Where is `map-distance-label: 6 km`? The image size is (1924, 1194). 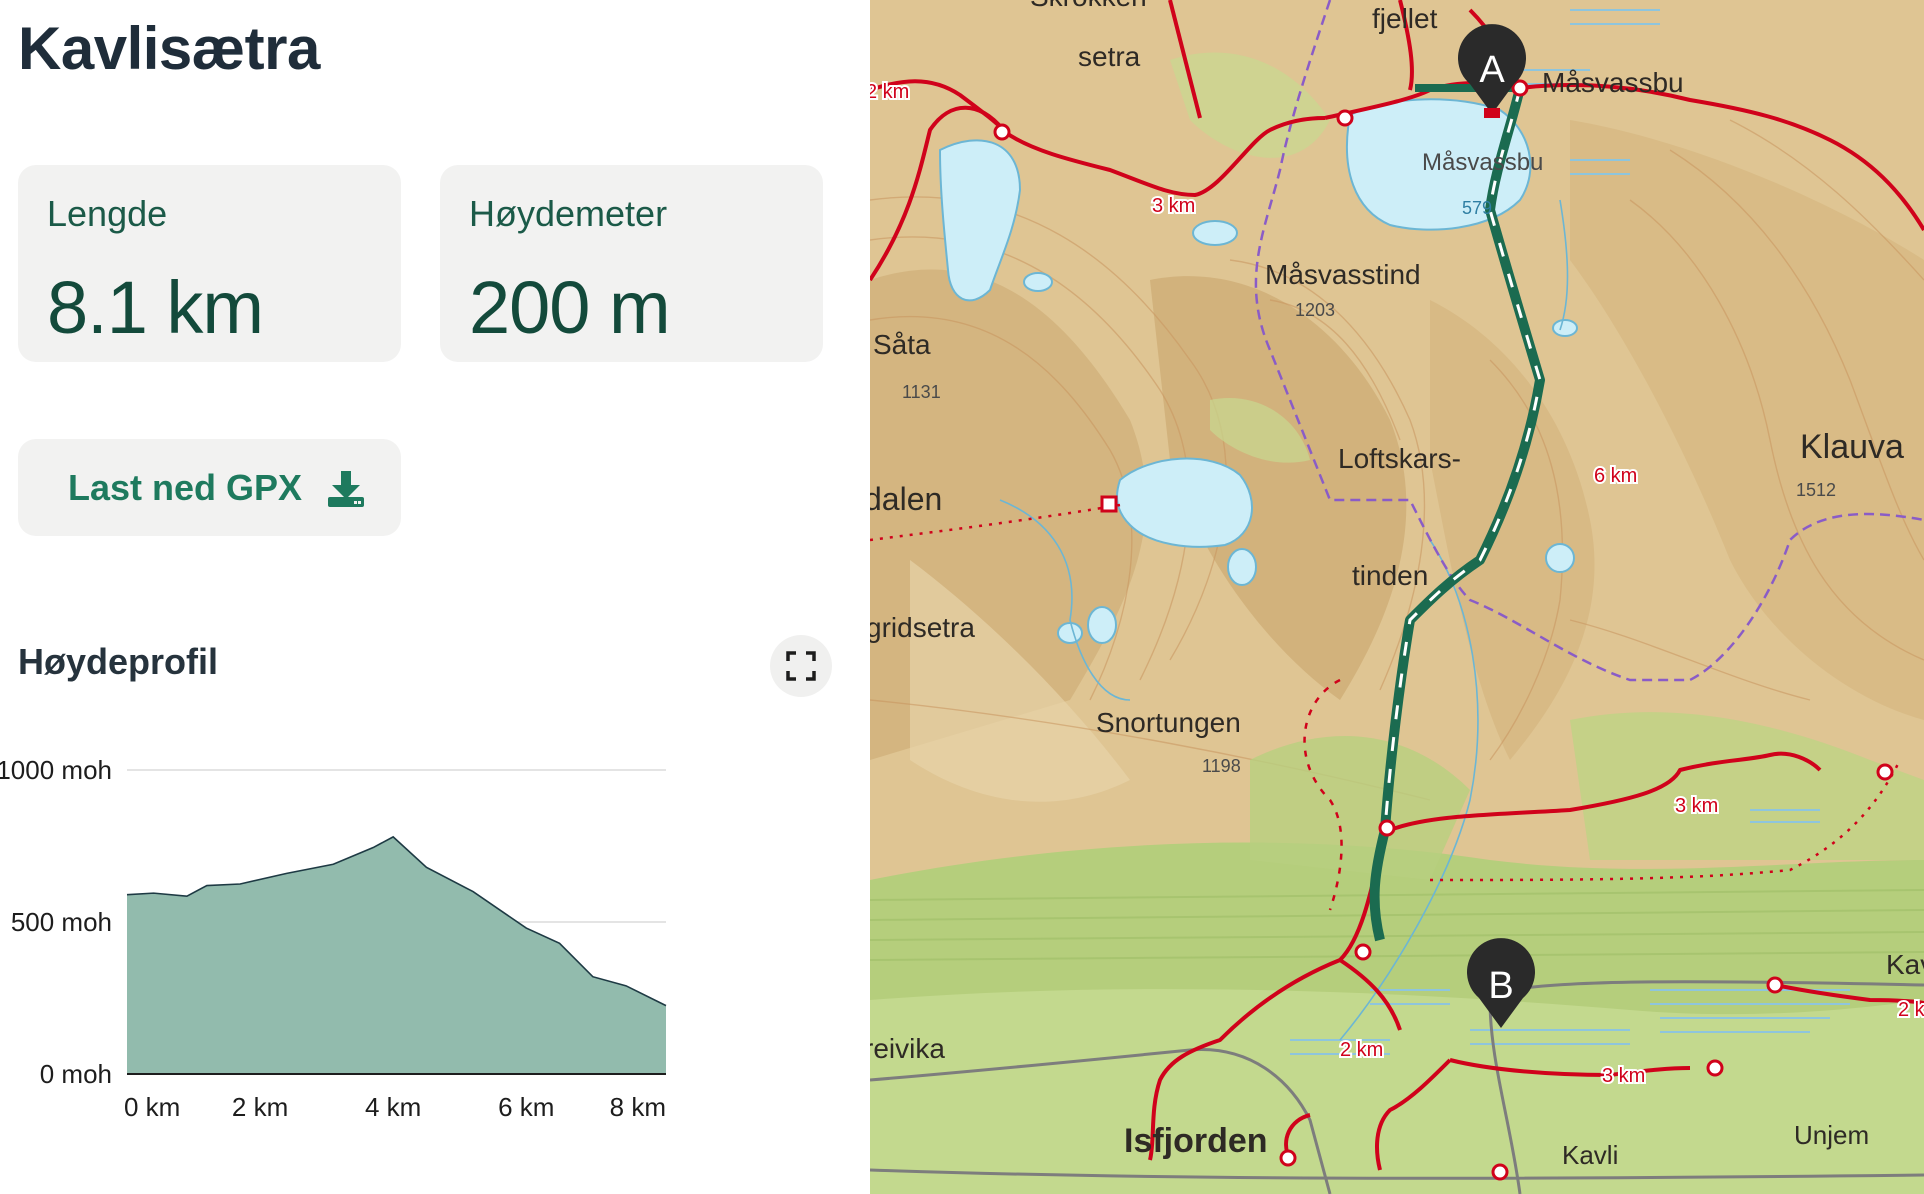
map-distance-label: 6 km is located at coordinates (1615, 476).